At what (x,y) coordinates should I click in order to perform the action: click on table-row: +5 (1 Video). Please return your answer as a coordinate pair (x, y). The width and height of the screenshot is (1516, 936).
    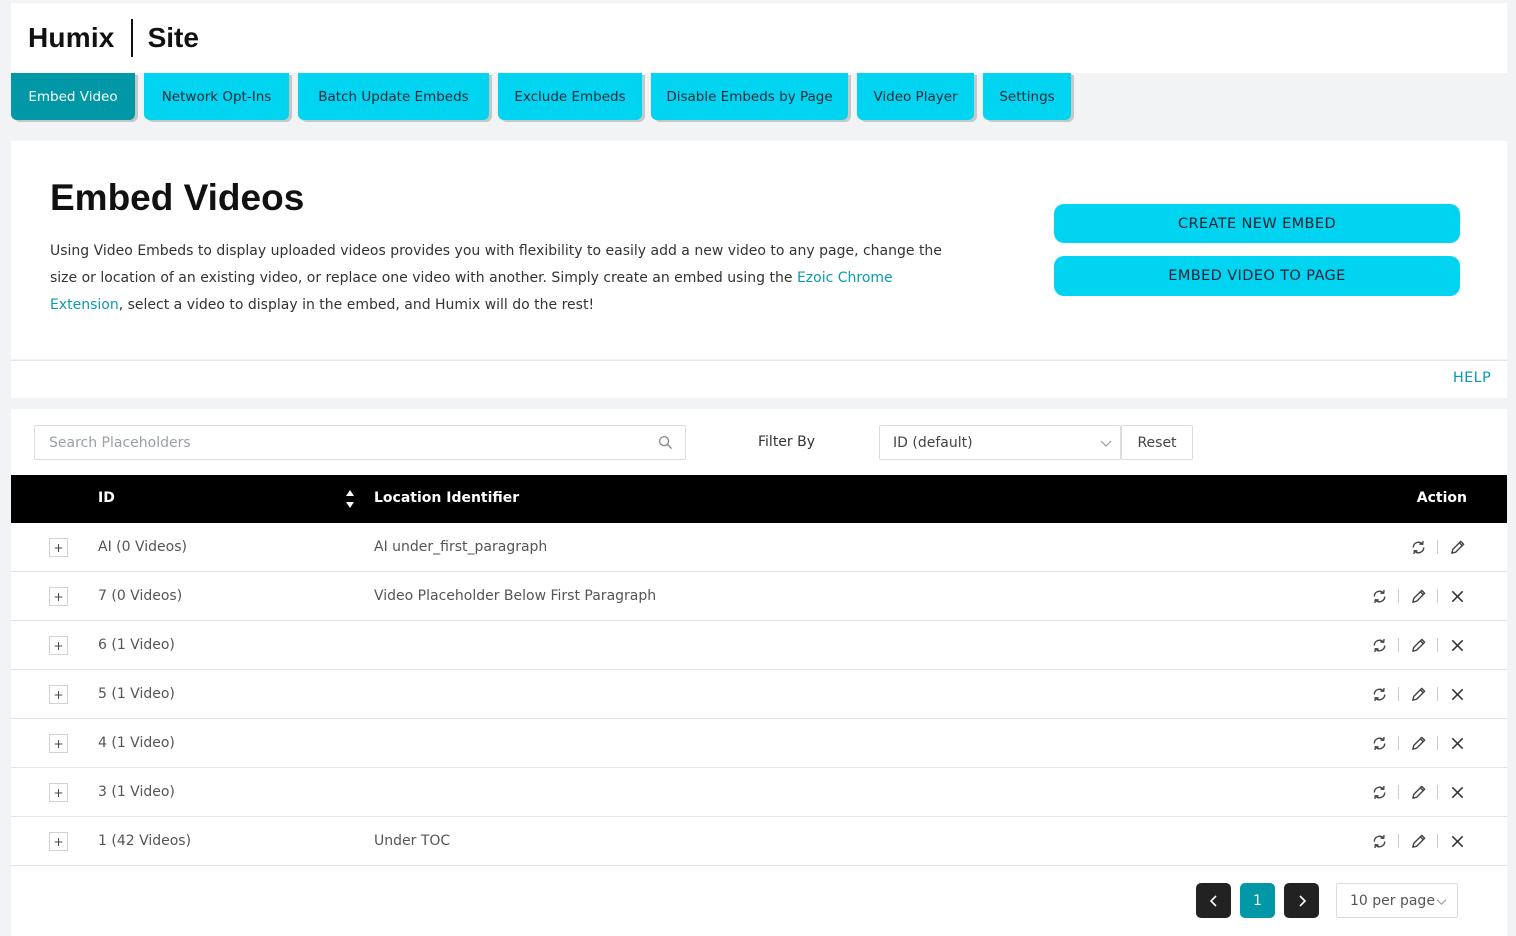
    Looking at the image, I should click on (759, 694).